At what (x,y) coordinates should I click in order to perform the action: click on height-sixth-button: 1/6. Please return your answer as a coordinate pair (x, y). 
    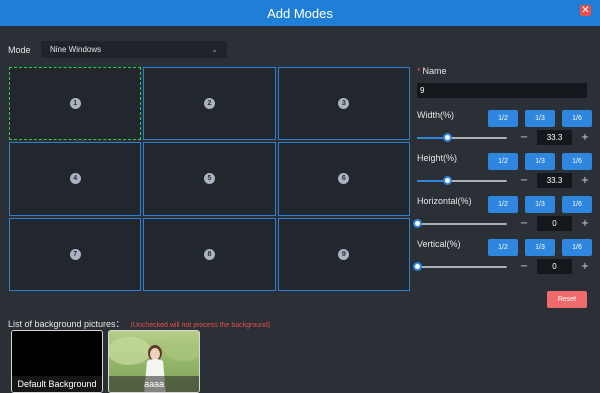
    Looking at the image, I should click on (577, 161).